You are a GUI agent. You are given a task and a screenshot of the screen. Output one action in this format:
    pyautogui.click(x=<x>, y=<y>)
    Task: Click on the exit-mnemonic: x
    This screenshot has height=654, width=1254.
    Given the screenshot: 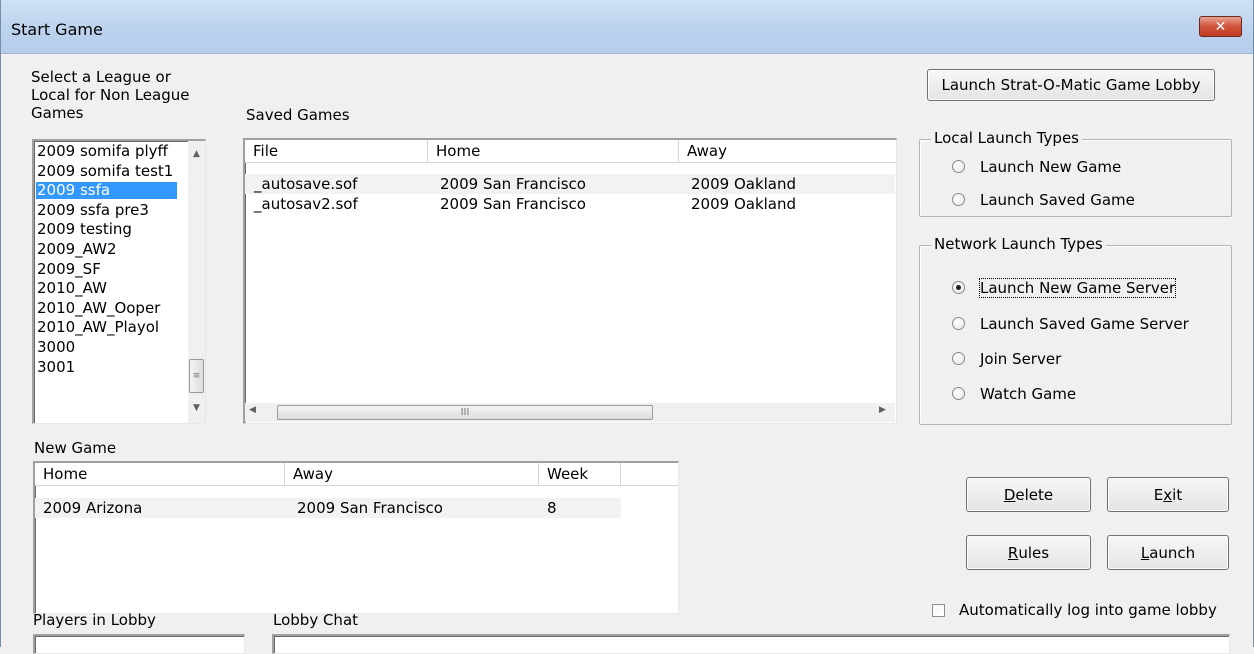 What is the action you would take?
    pyautogui.click(x=1168, y=494)
    